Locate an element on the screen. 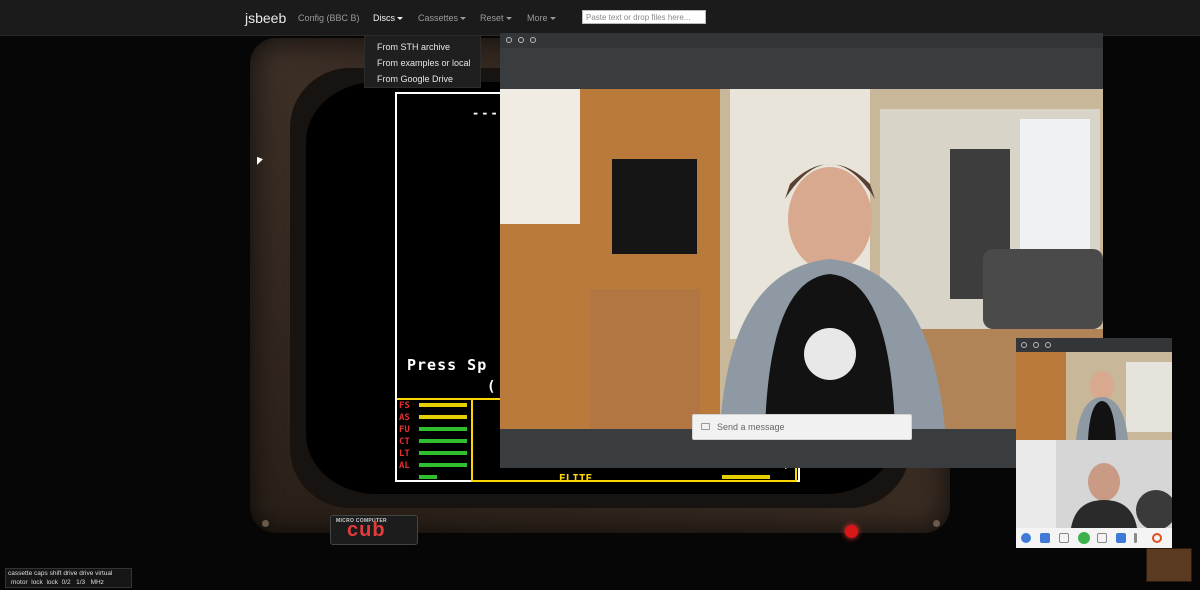 This screenshot has height=590, width=1200. camera-icon is located at coordinates (1045, 538).